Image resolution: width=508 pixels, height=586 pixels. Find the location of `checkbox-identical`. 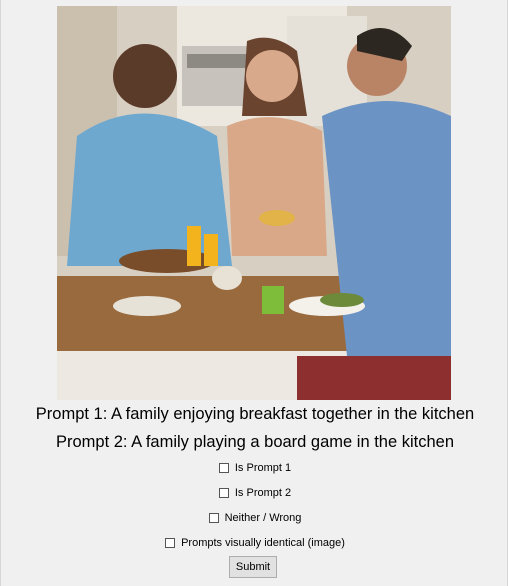

checkbox-identical is located at coordinates (170, 543).